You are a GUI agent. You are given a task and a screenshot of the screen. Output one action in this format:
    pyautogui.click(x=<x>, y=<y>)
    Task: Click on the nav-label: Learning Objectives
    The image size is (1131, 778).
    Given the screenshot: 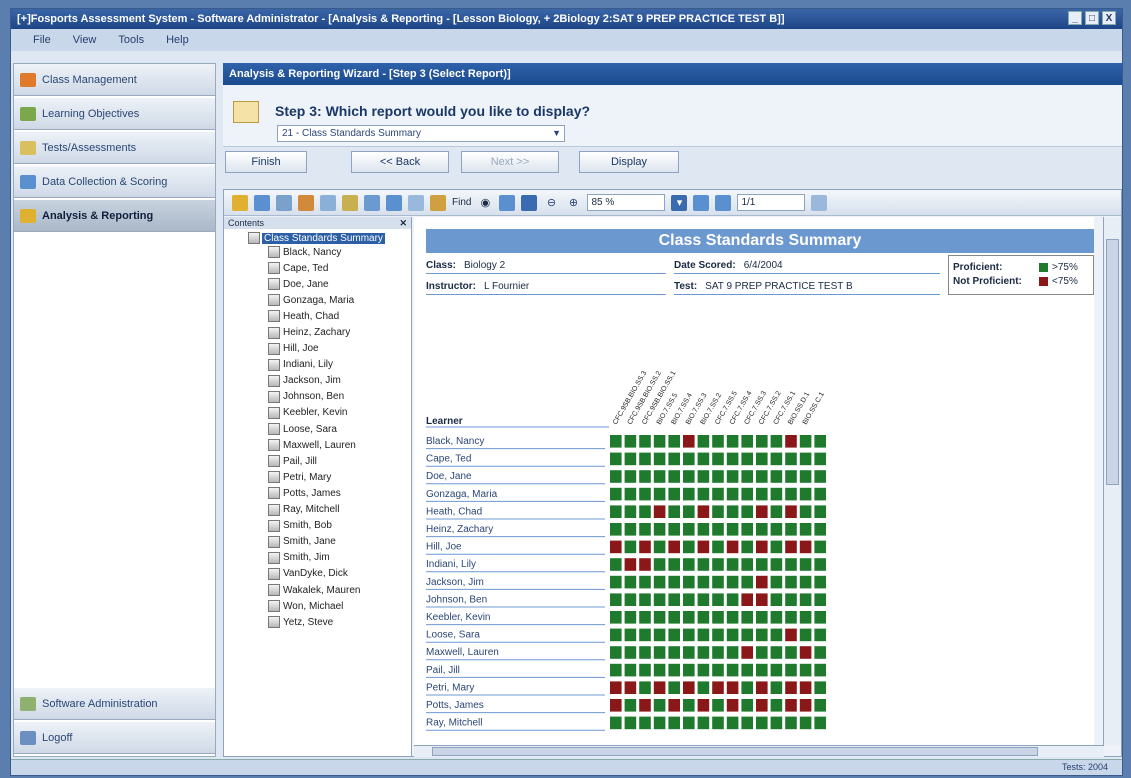 What is the action you would take?
    pyautogui.click(x=91, y=113)
    